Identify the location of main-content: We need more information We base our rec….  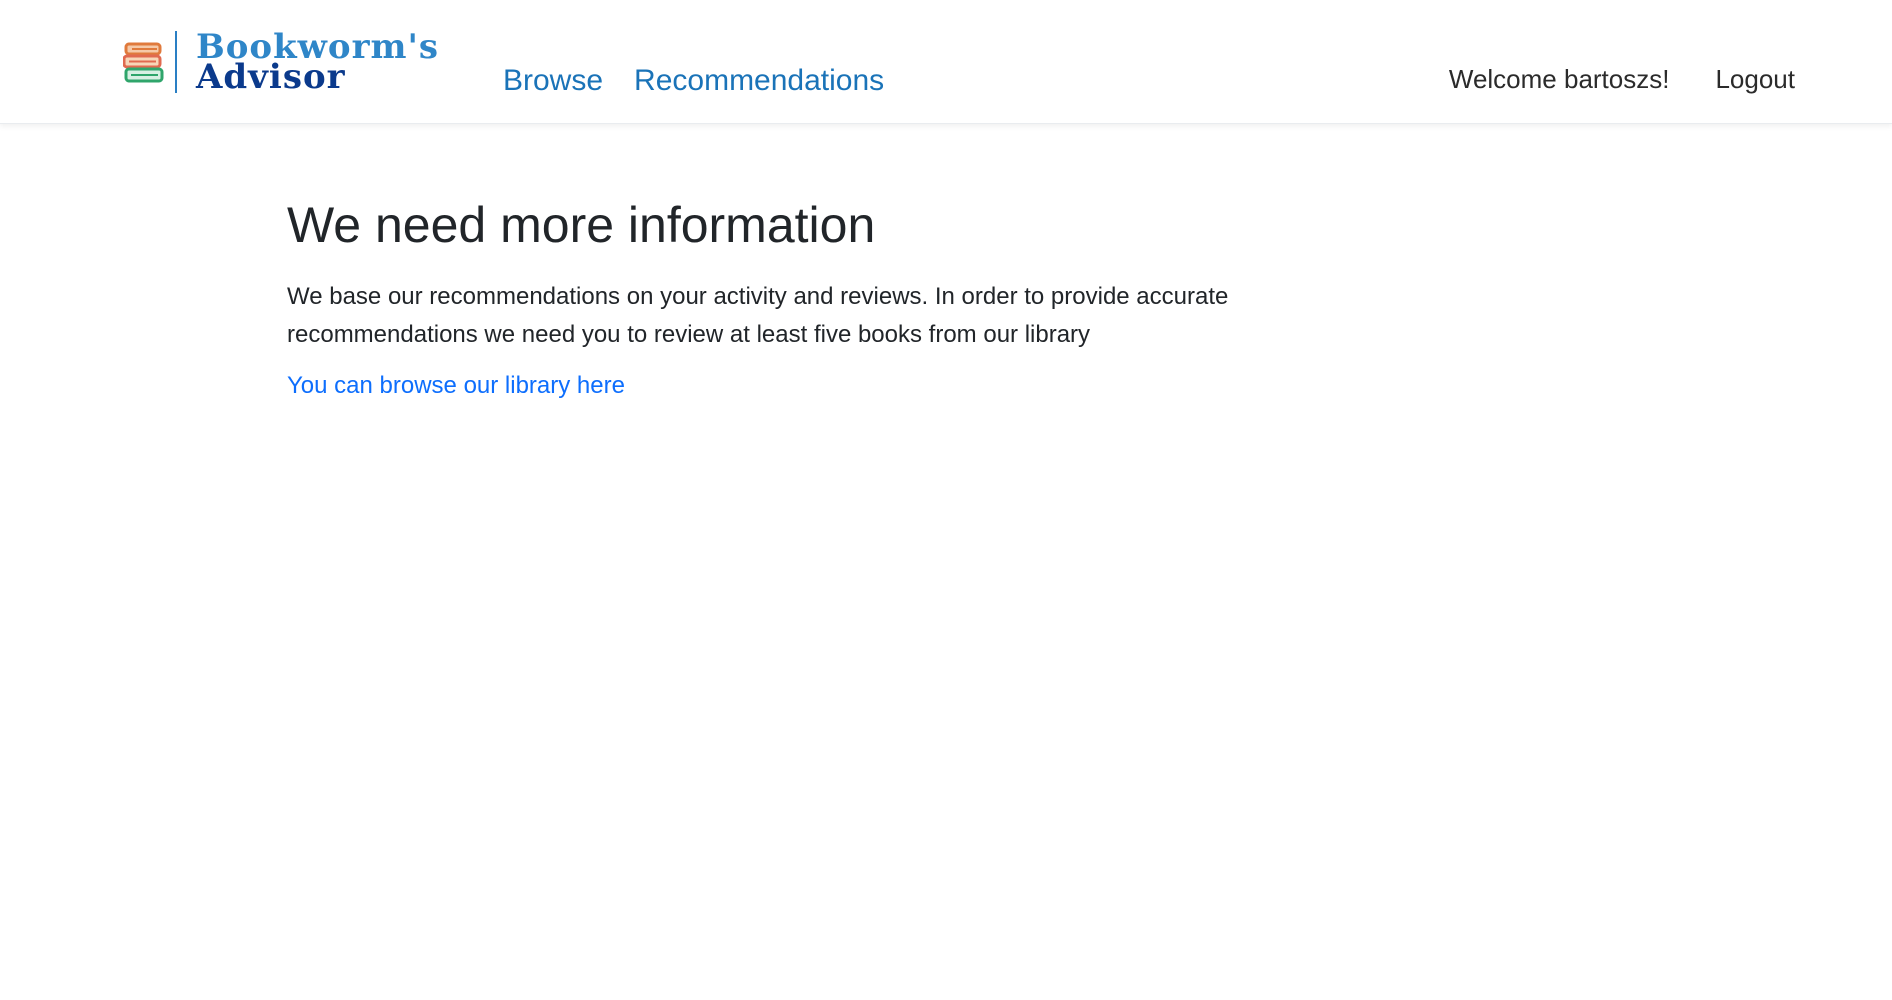
(787, 295).